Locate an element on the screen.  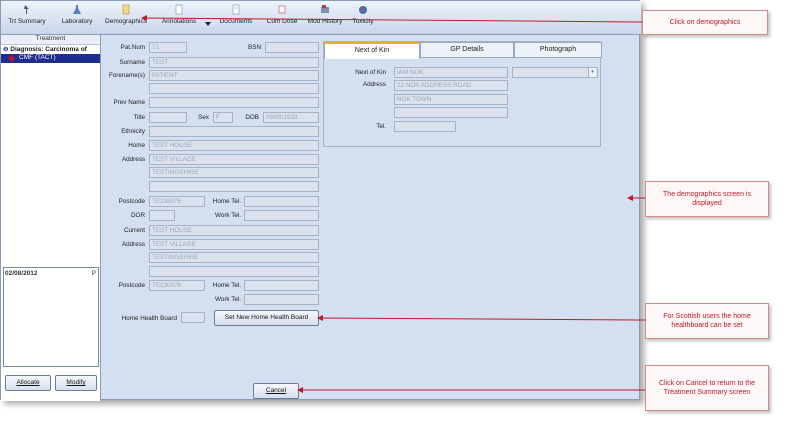
current-work-tel-field is located at coordinates (281, 299).